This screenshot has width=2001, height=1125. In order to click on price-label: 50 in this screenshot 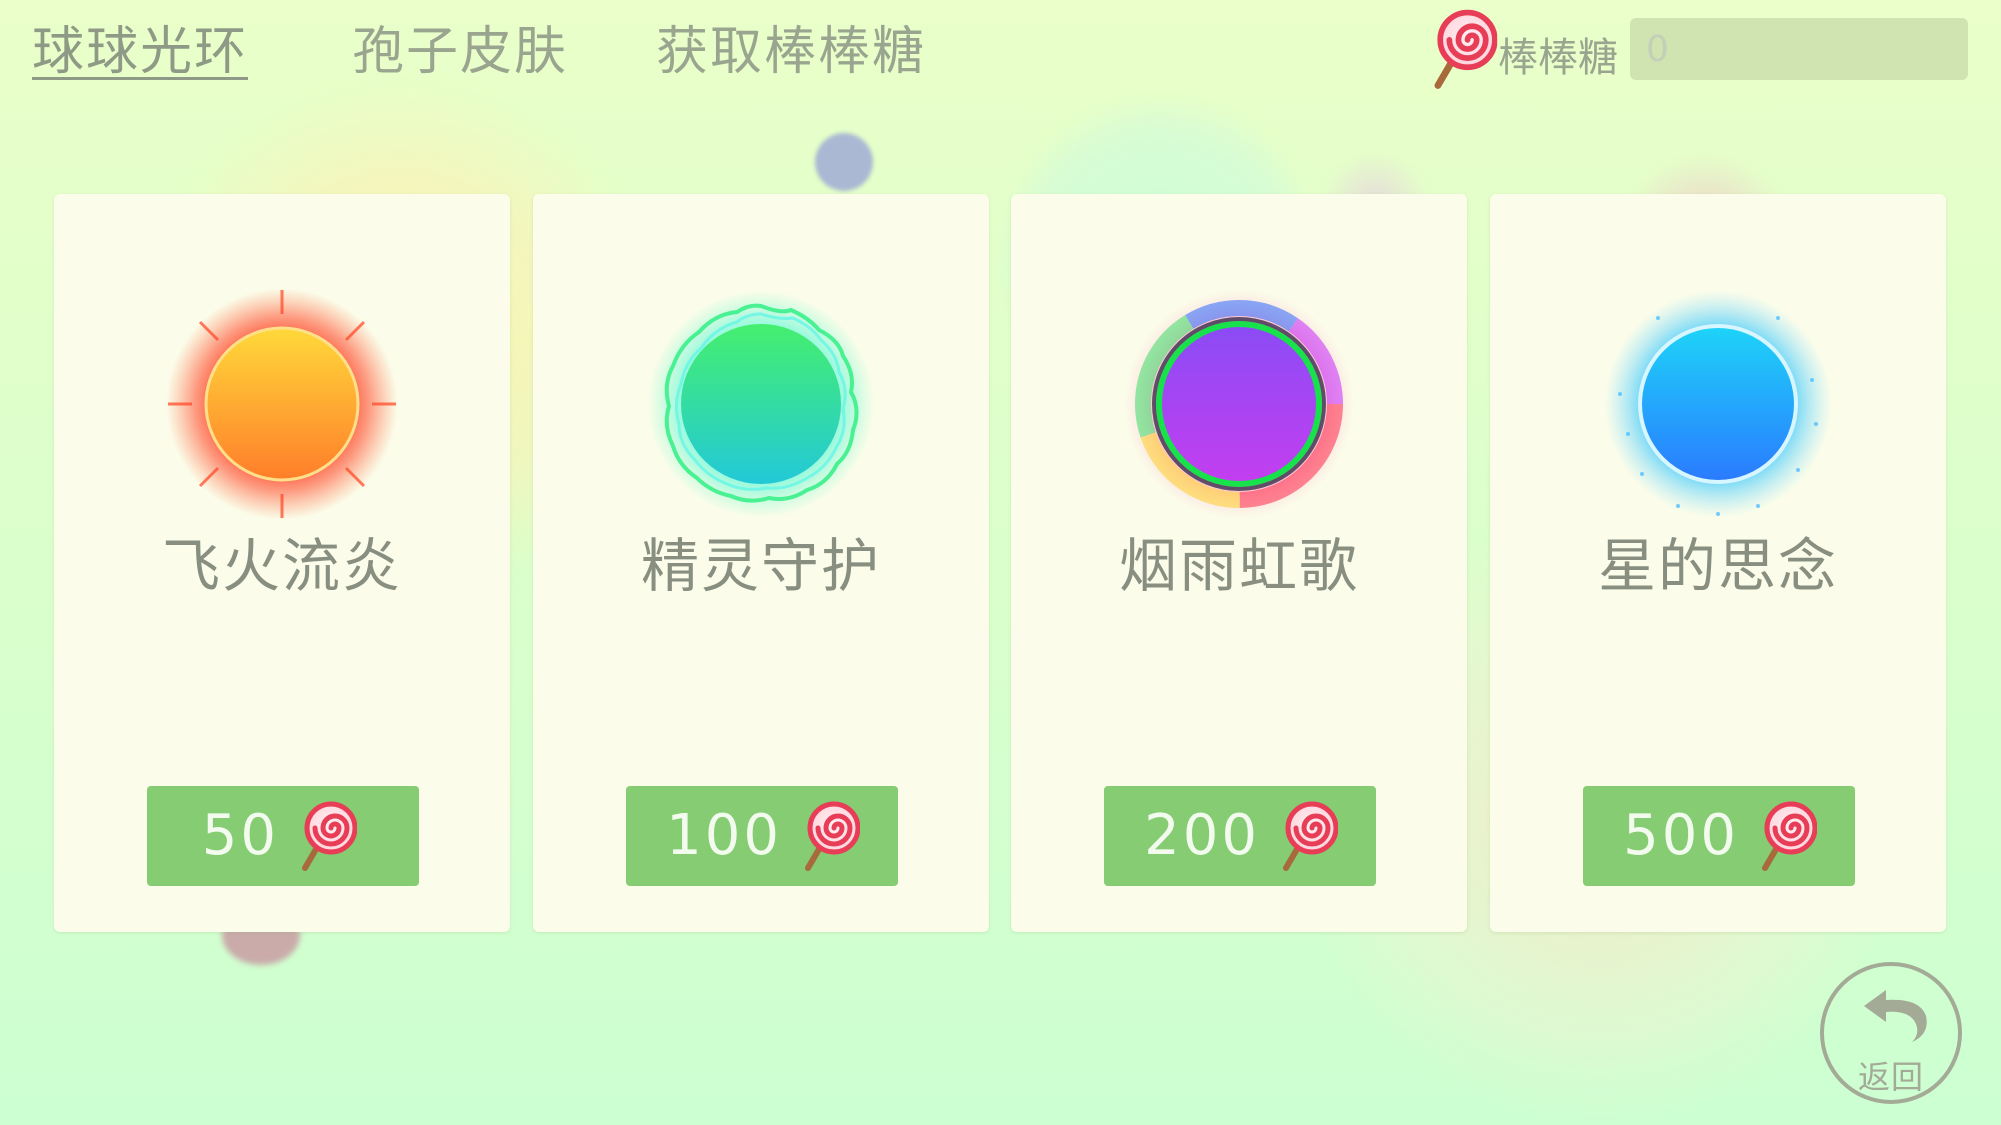, I will do `click(240, 835)`.